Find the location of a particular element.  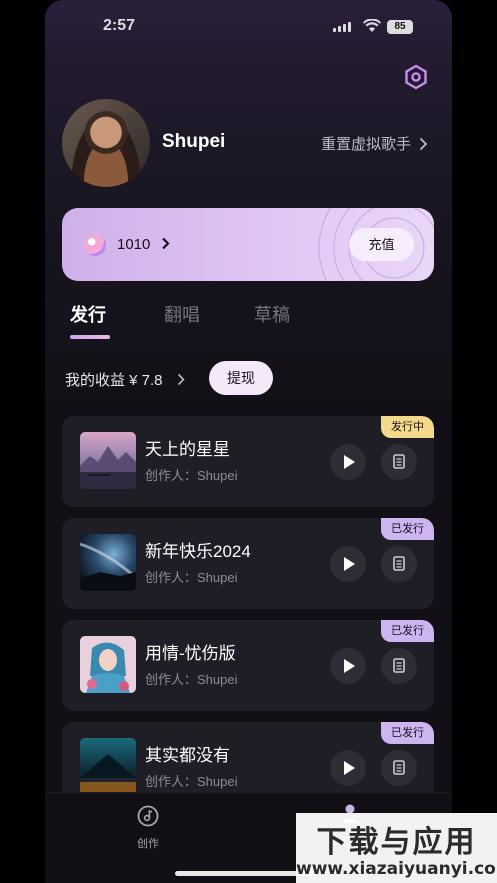

settings-icon is located at coordinates (416, 77).